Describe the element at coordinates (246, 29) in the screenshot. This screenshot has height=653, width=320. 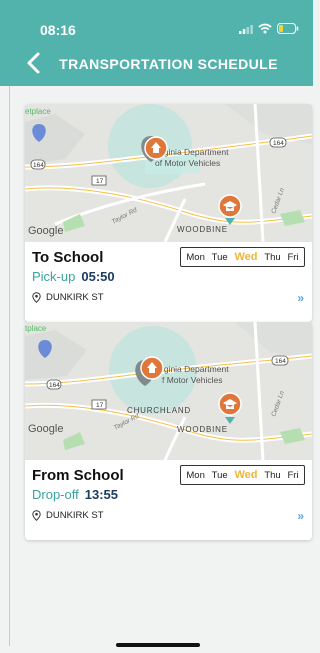
I see `signal-icon` at that location.